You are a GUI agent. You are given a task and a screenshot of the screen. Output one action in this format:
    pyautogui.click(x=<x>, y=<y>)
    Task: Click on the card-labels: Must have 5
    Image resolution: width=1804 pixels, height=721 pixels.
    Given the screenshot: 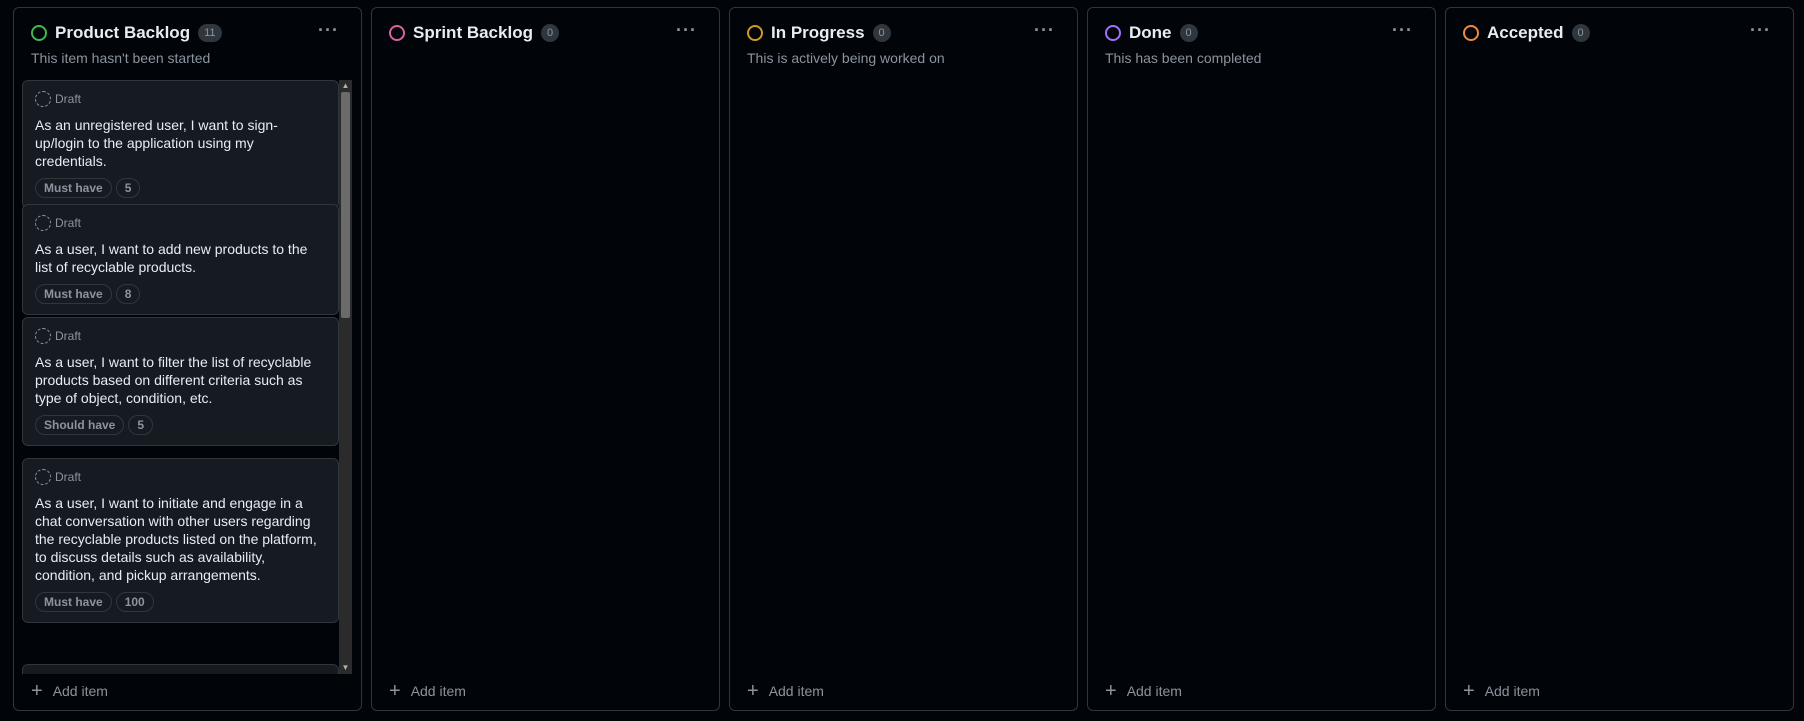 What is the action you would take?
    pyautogui.click(x=180, y=188)
    